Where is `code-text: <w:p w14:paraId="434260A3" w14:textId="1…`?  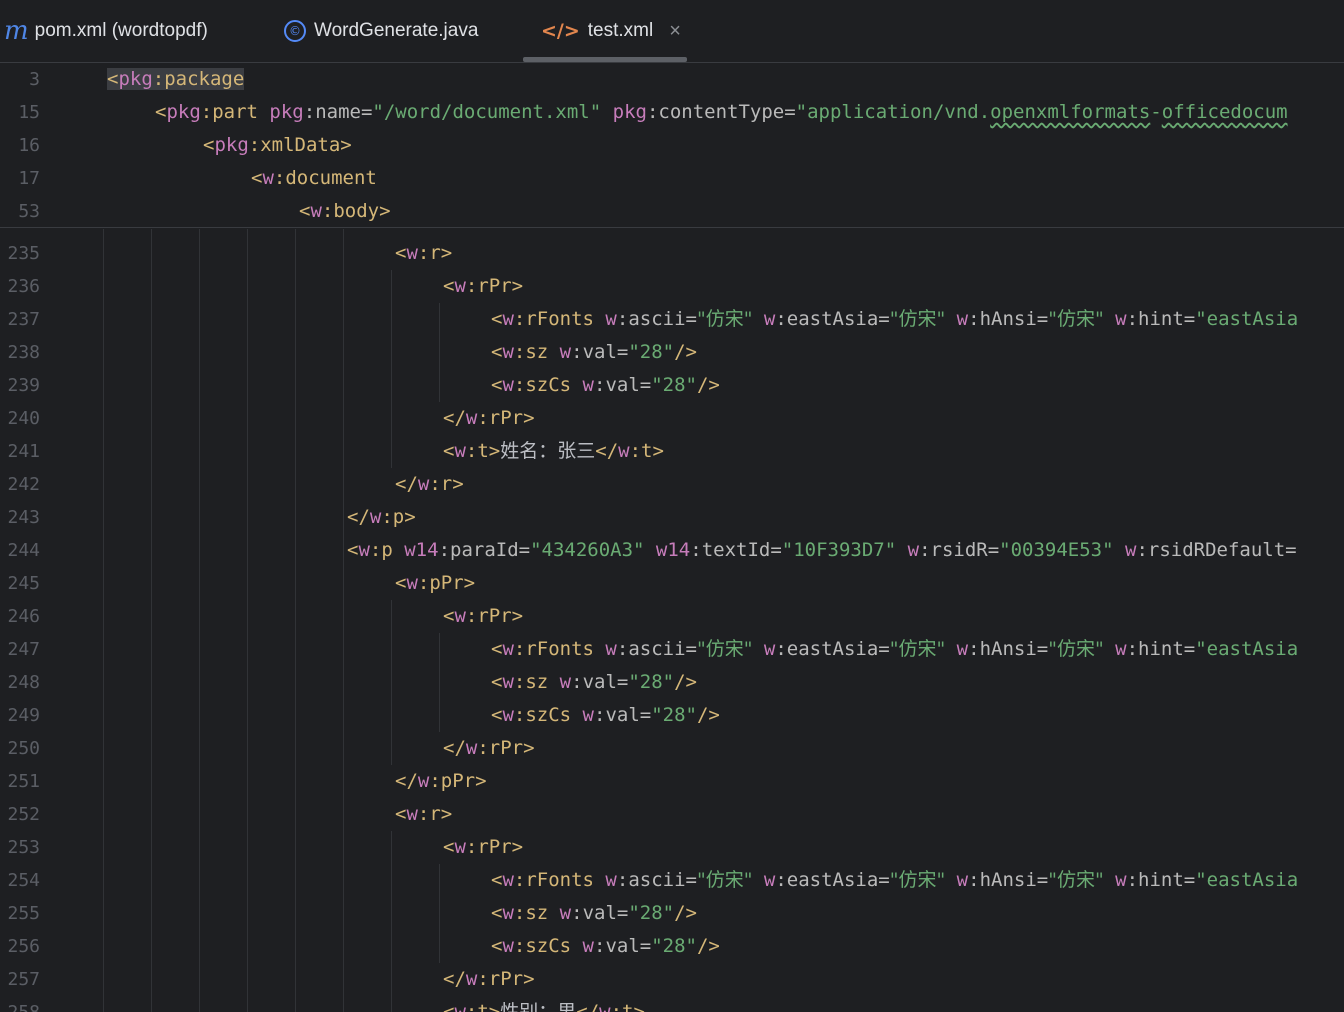 code-text: <w:p w14:paraId="434260A3" w14:textId="1… is located at coordinates (822, 550).